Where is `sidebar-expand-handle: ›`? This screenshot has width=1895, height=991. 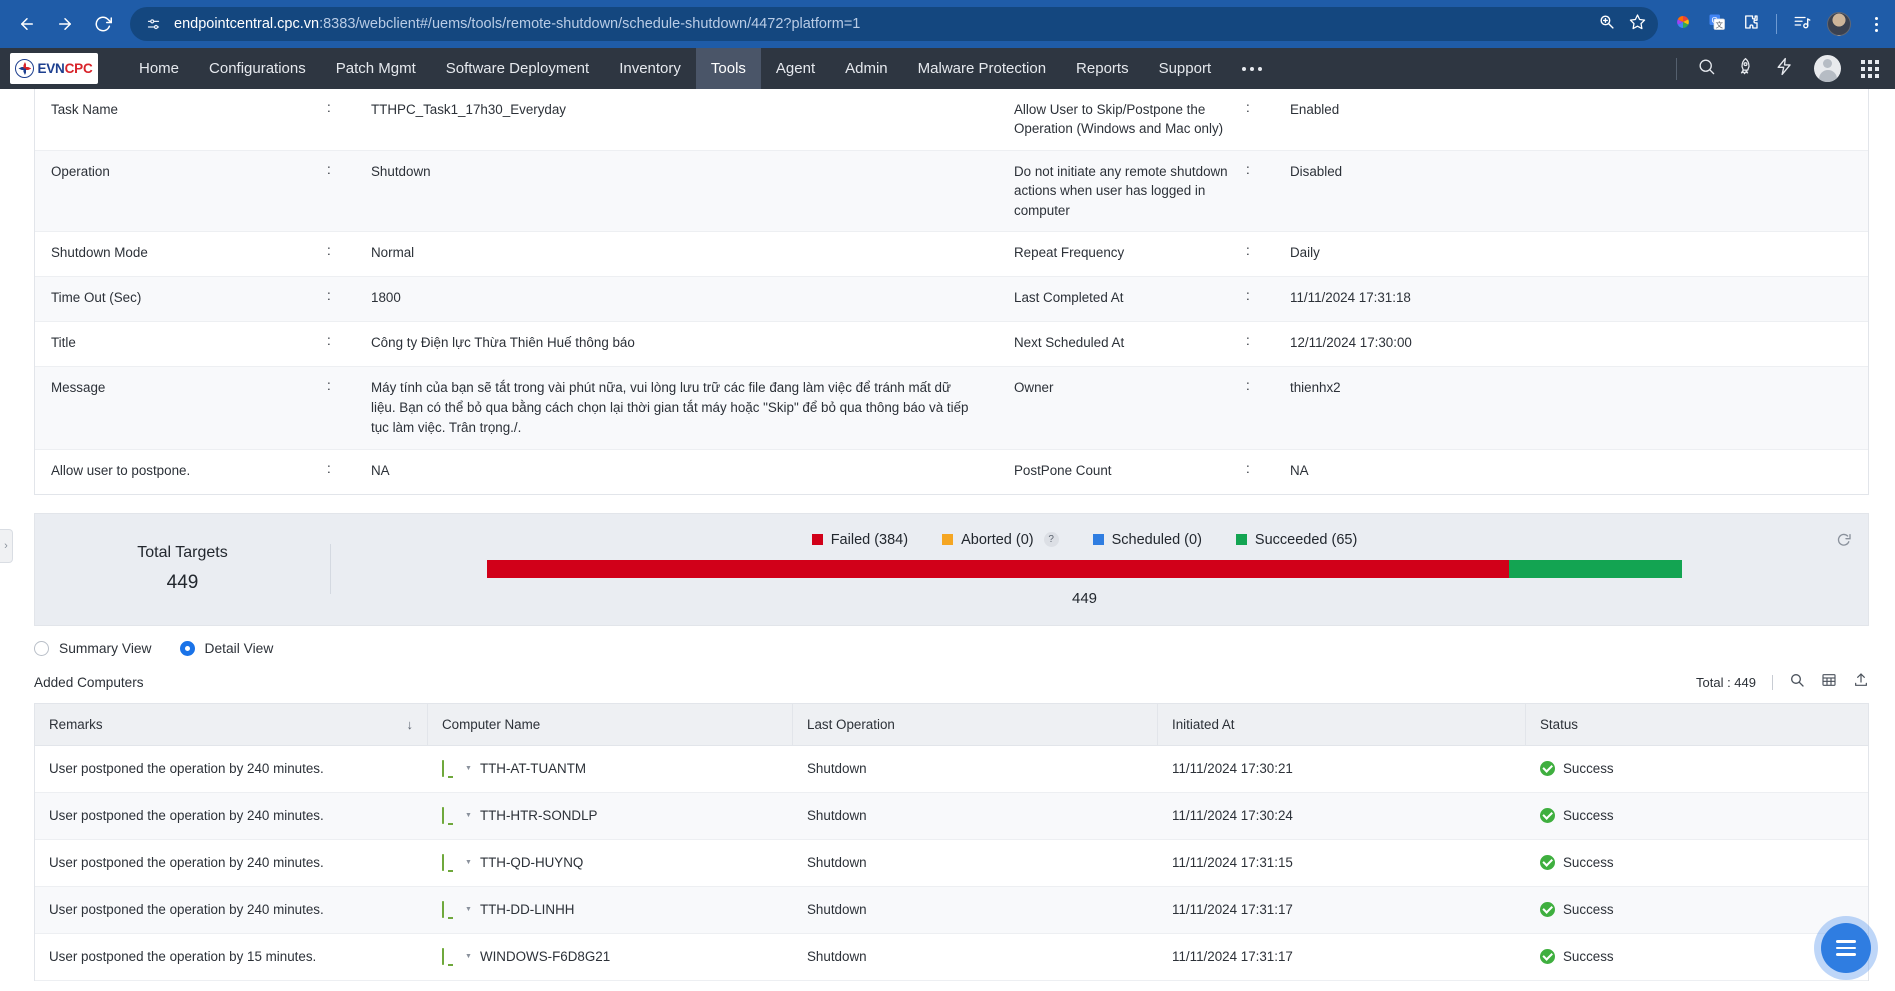
sidebar-expand-handle: › is located at coordinates (6, 546).